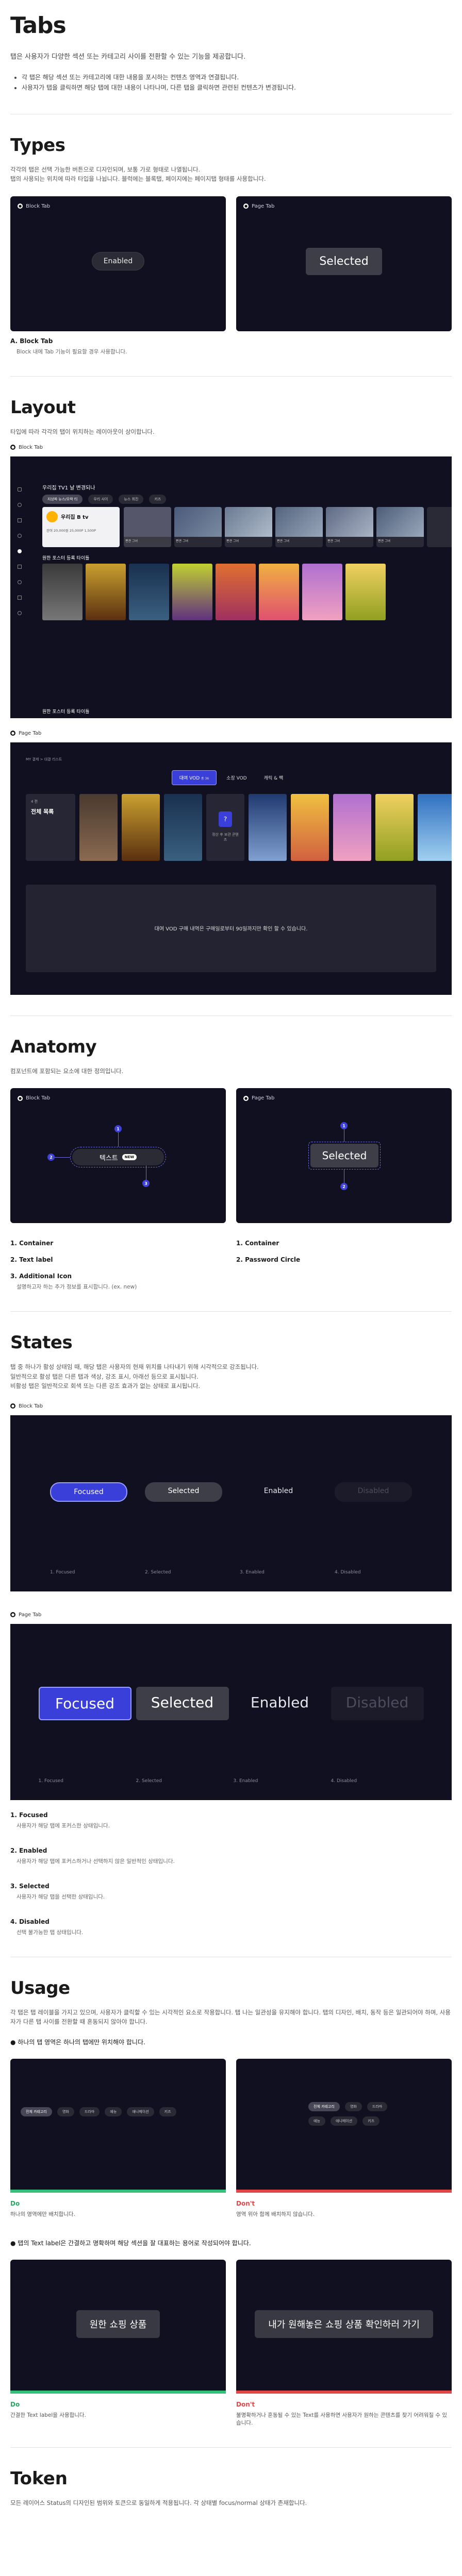 The image size is (462, 2576). What do you see at coordinates (344, 1187) in the screenshot?
I see `marker: 2` at bounding box center [344, 1187].